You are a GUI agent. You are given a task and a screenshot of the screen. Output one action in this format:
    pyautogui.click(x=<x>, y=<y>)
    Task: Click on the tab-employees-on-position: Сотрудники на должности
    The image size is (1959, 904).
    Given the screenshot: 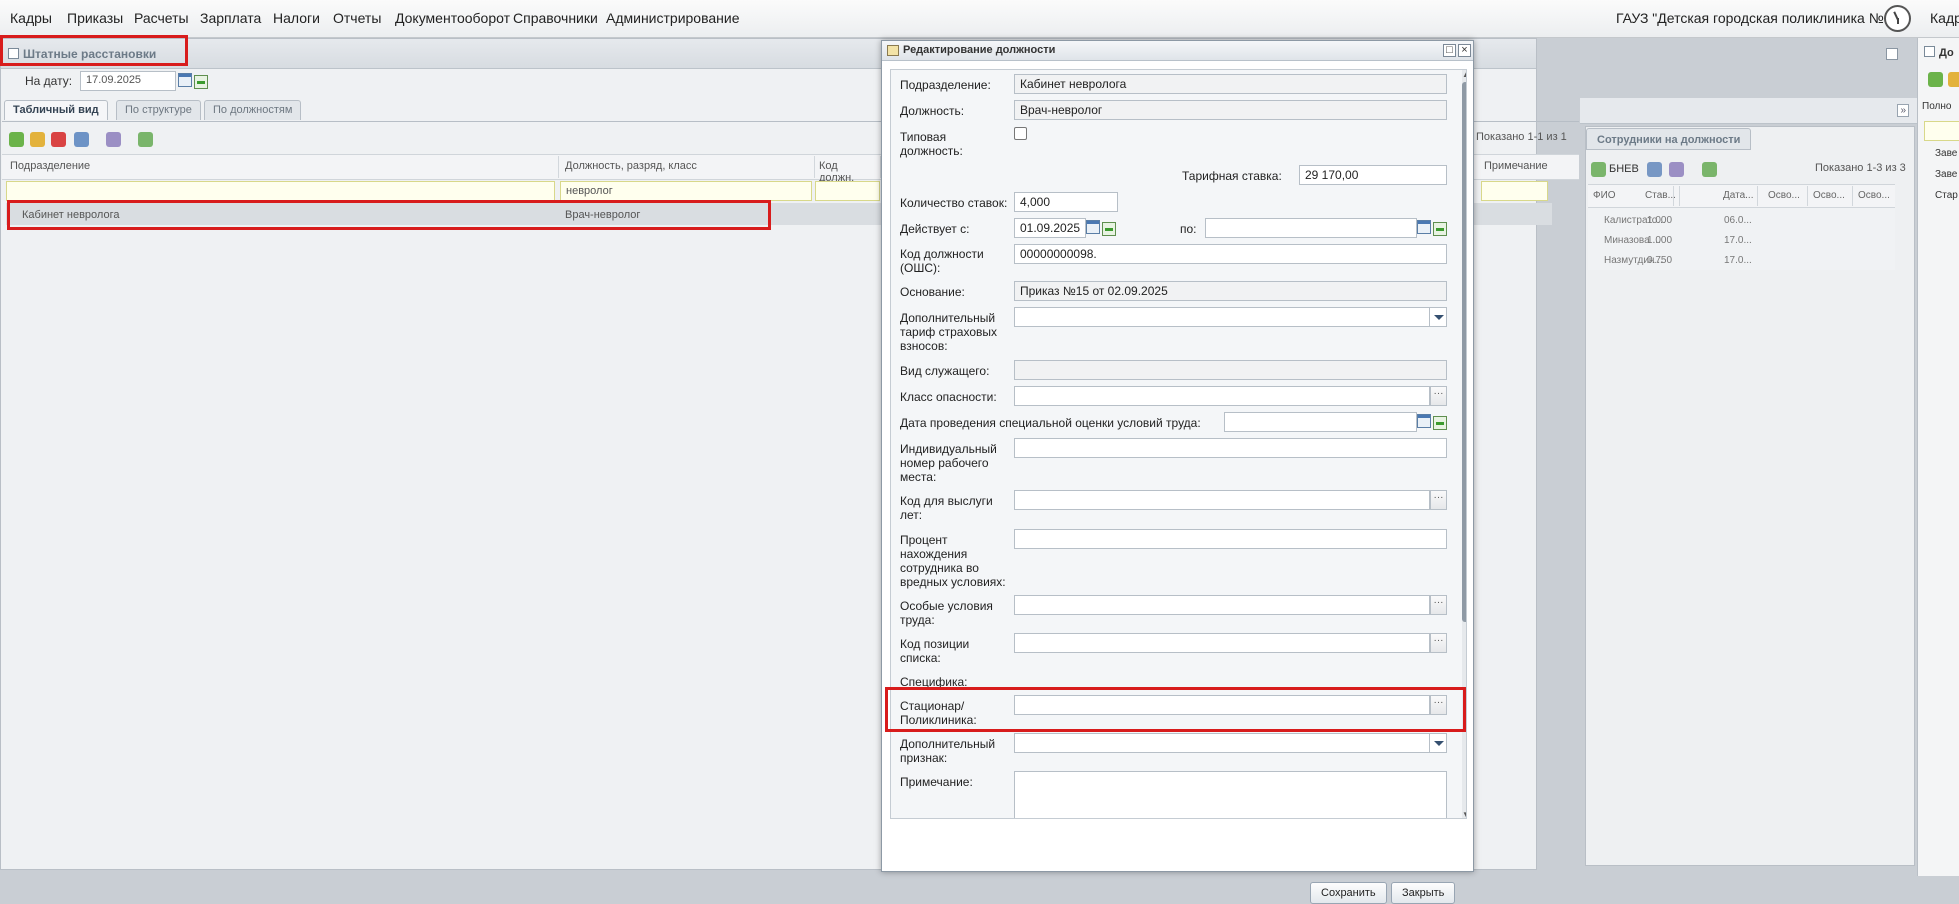 What is the action you would take?
    pyautogui.click(x=1669, y=139)
    